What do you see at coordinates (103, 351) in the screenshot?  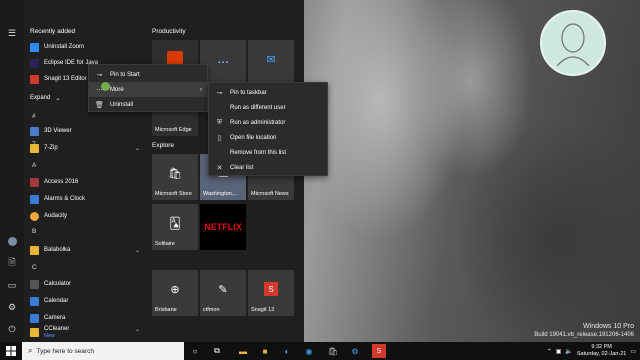 I see `taskbar-search-box: ⌕ Type here to search` at bounding box center [103, 351].